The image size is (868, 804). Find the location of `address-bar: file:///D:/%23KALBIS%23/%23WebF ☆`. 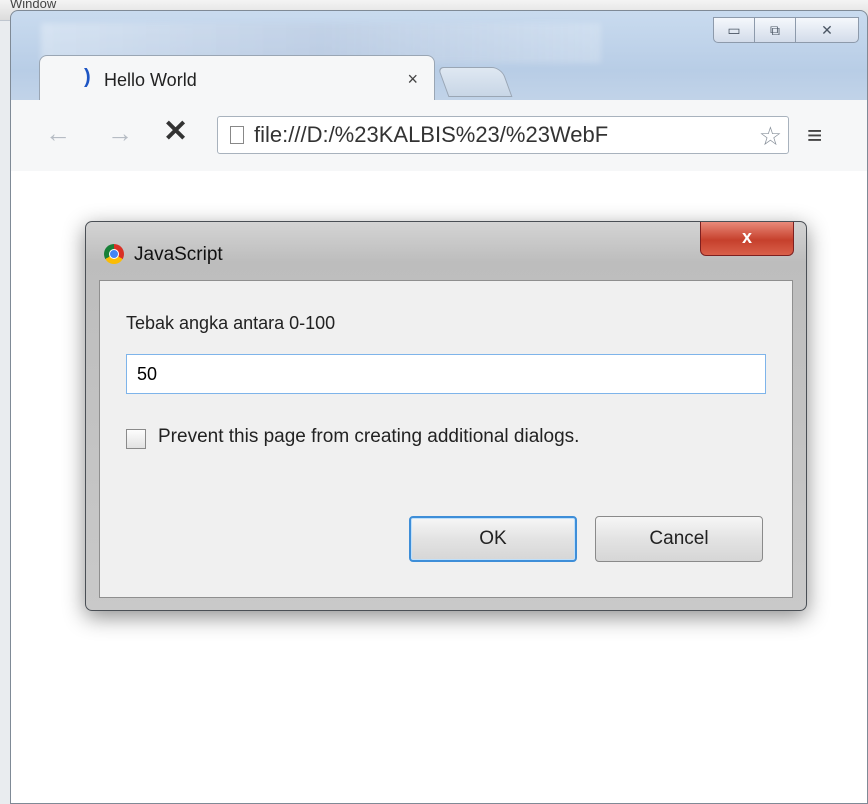

address-bar: file:///D:/%23KALBIS%23/%23WebF ☆ is located at coordinates (503, 135).